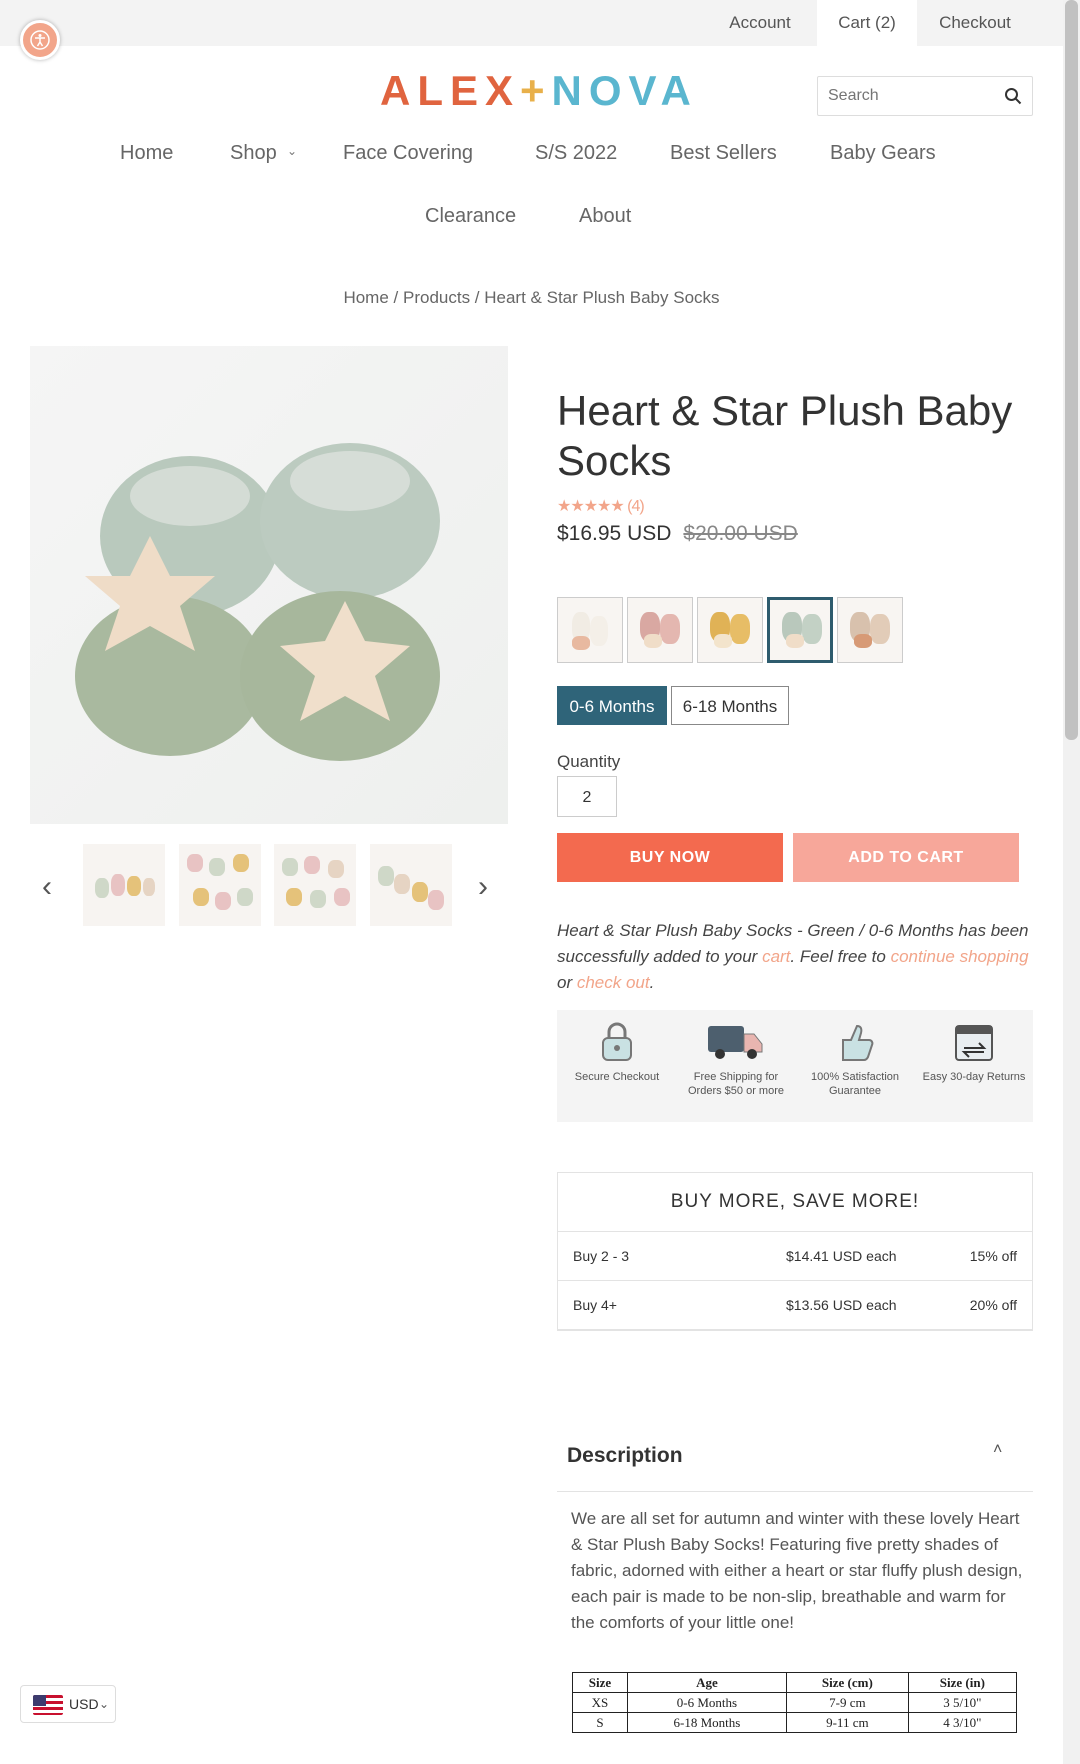  I want to click on color-swatch-pink, so click(660, 630).